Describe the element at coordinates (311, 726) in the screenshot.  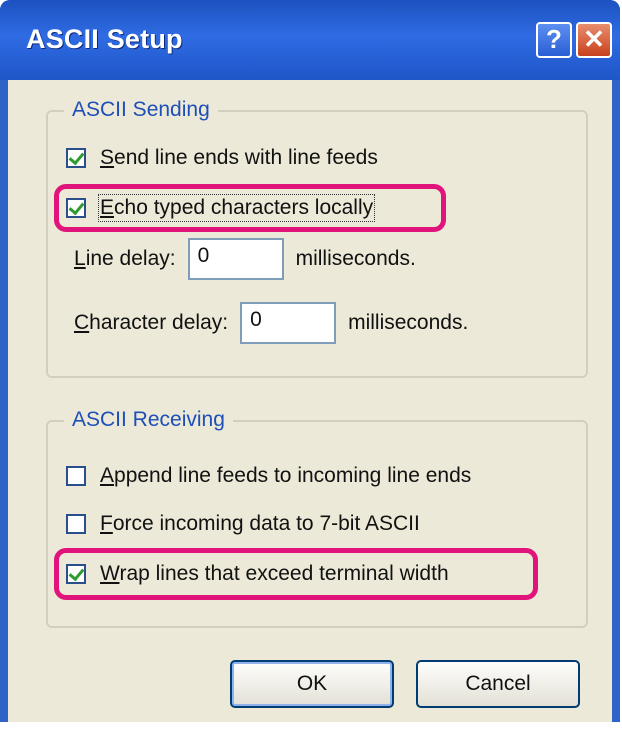
I see `page-margin` at that location.